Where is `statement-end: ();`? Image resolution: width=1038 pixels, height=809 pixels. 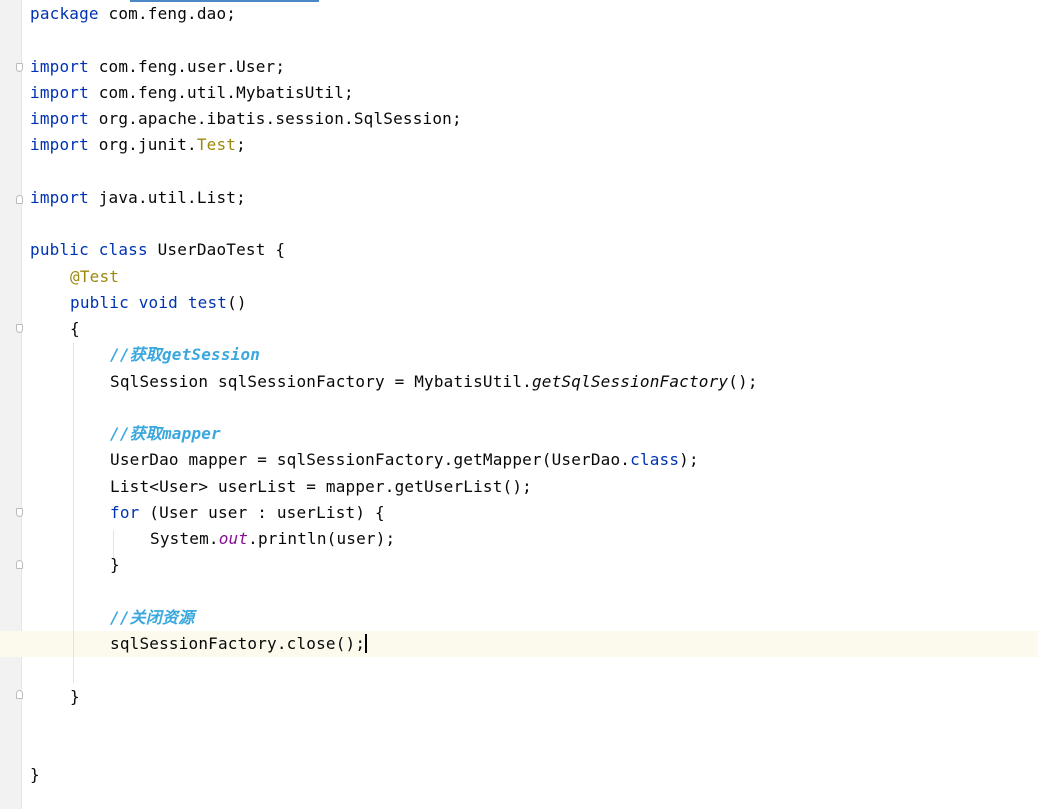 statement-end: (); is located at coordinates (743, 381).